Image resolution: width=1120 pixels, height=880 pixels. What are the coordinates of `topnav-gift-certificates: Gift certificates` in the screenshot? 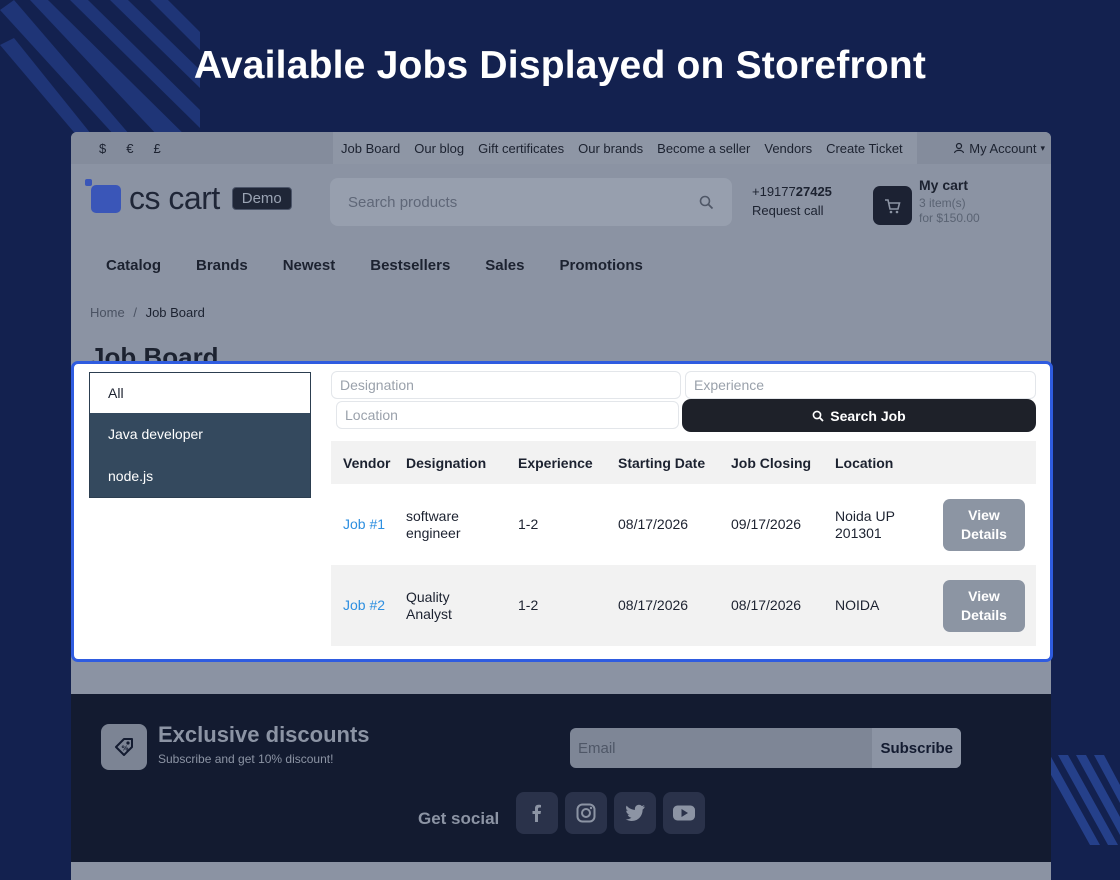 It's located at (521, 148).